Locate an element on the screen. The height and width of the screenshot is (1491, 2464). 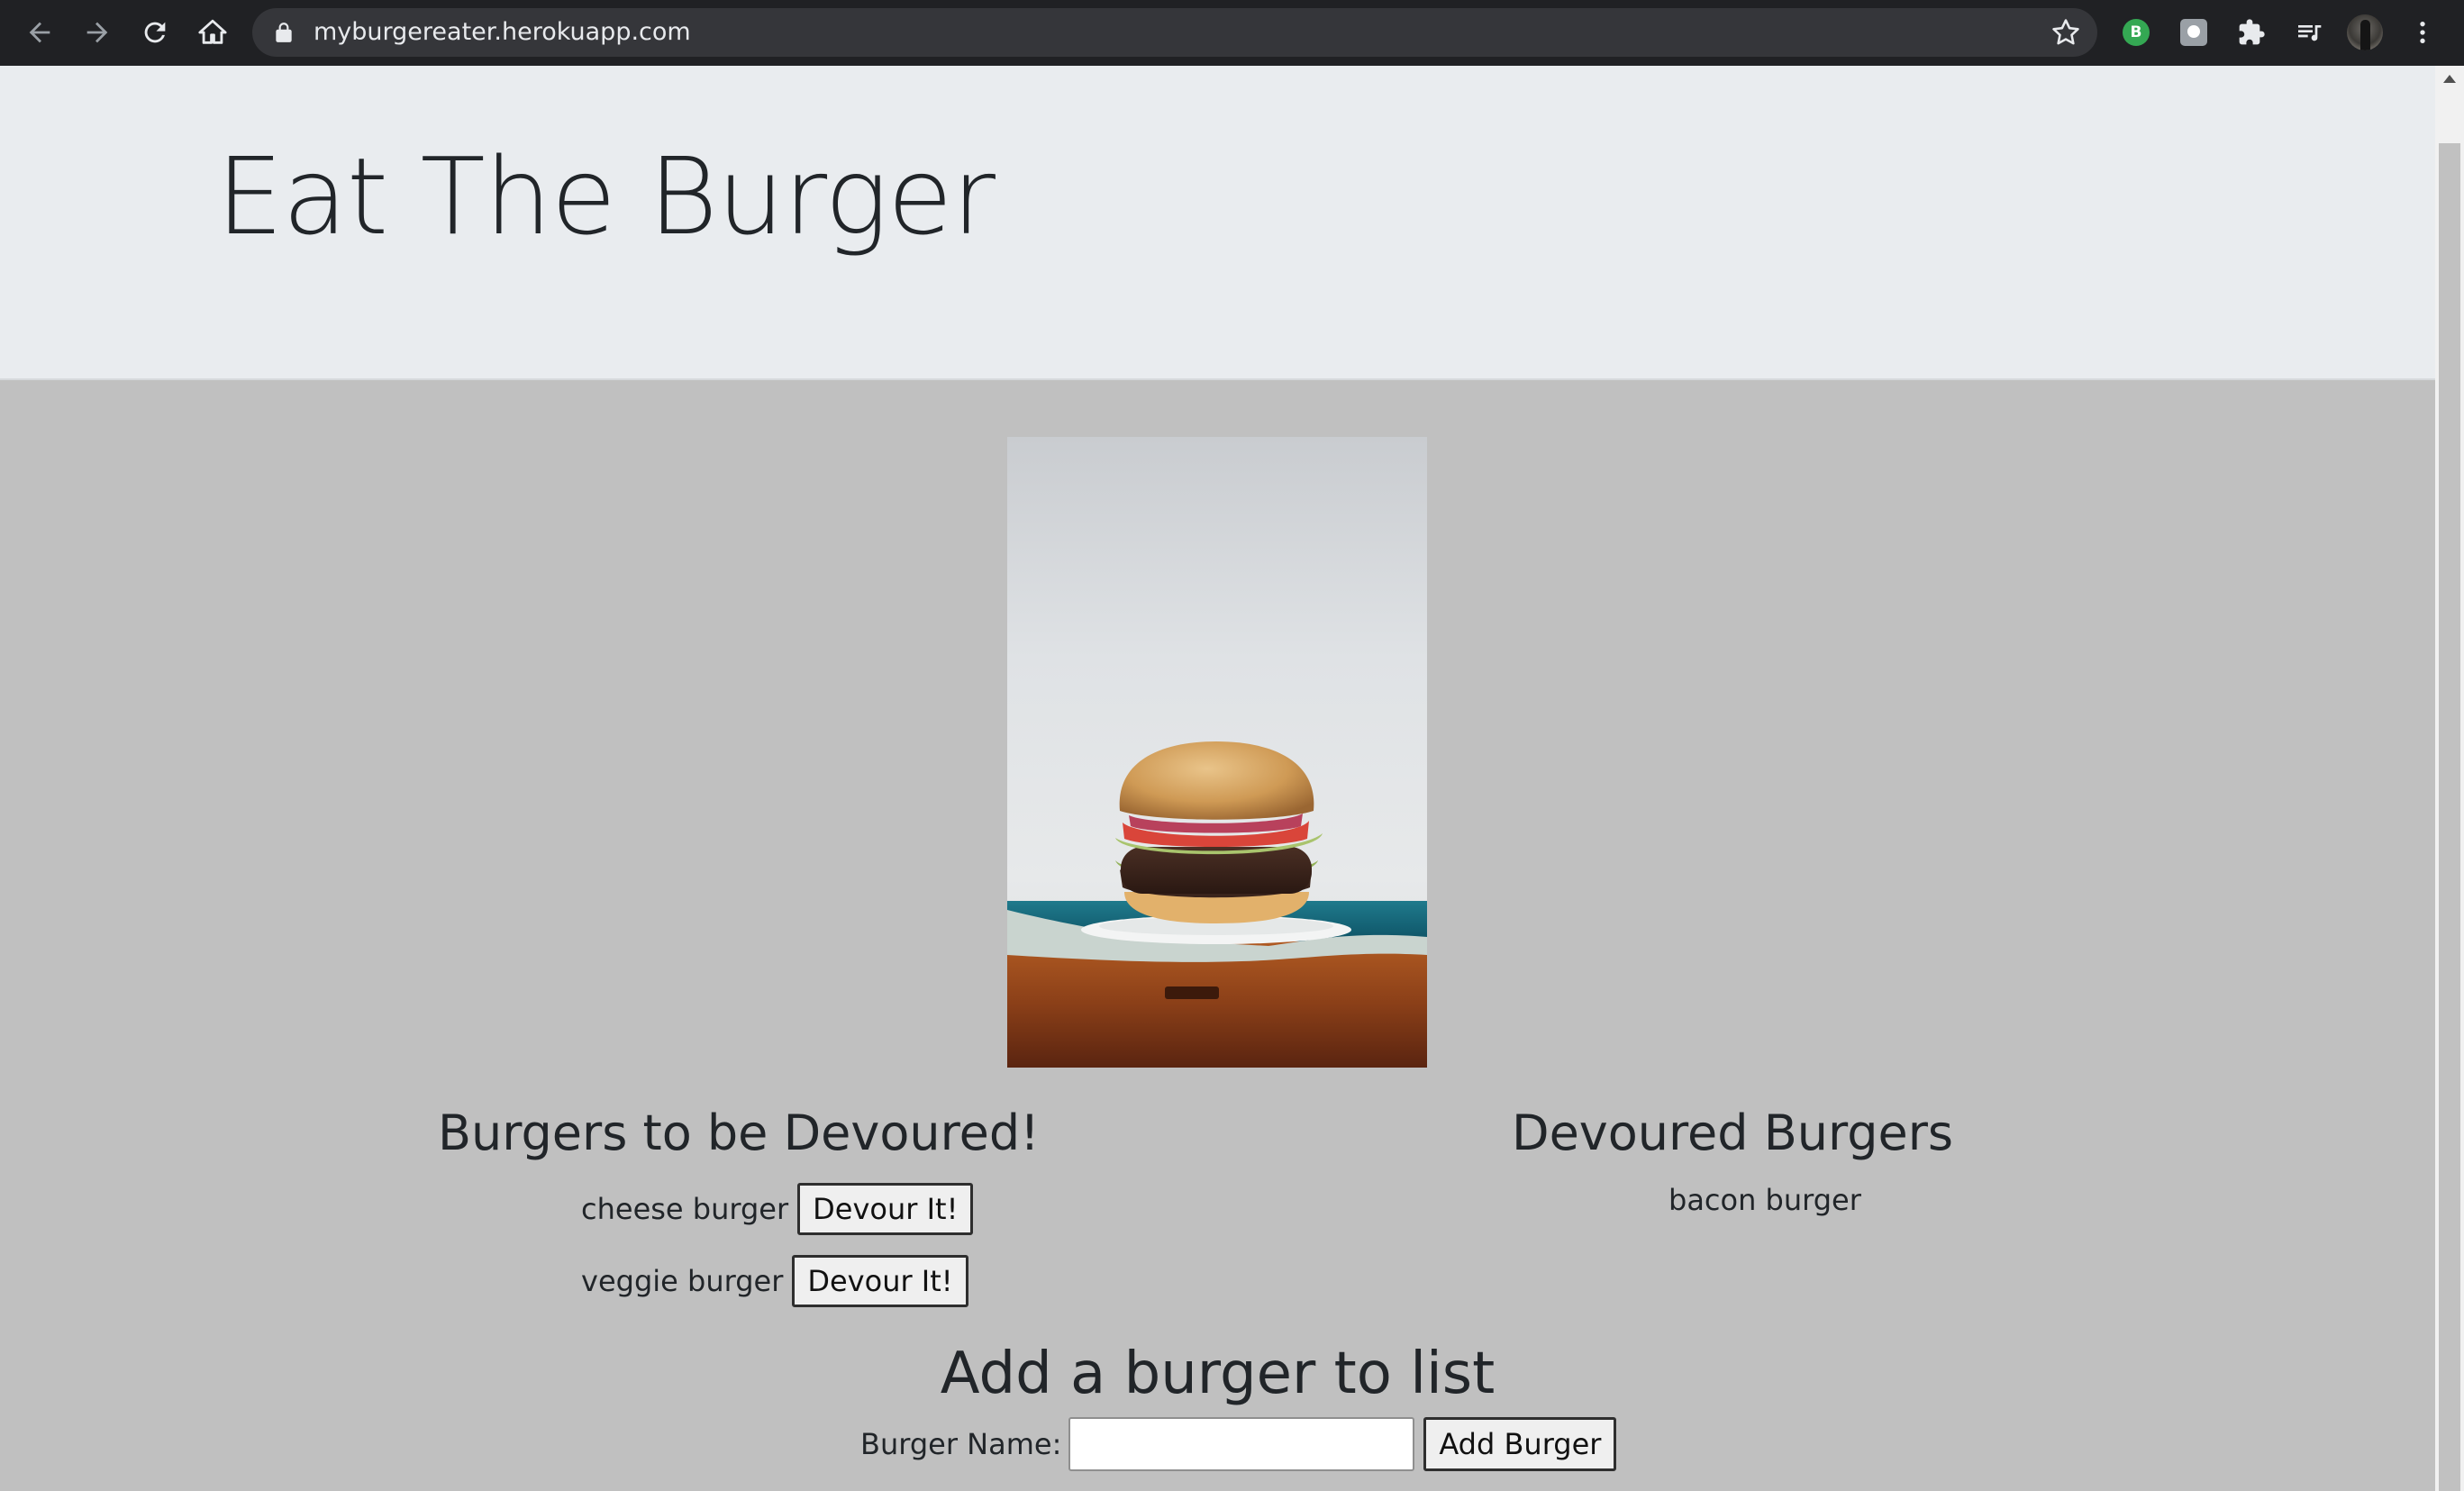
home-icon is located at coordinates (212, 32).